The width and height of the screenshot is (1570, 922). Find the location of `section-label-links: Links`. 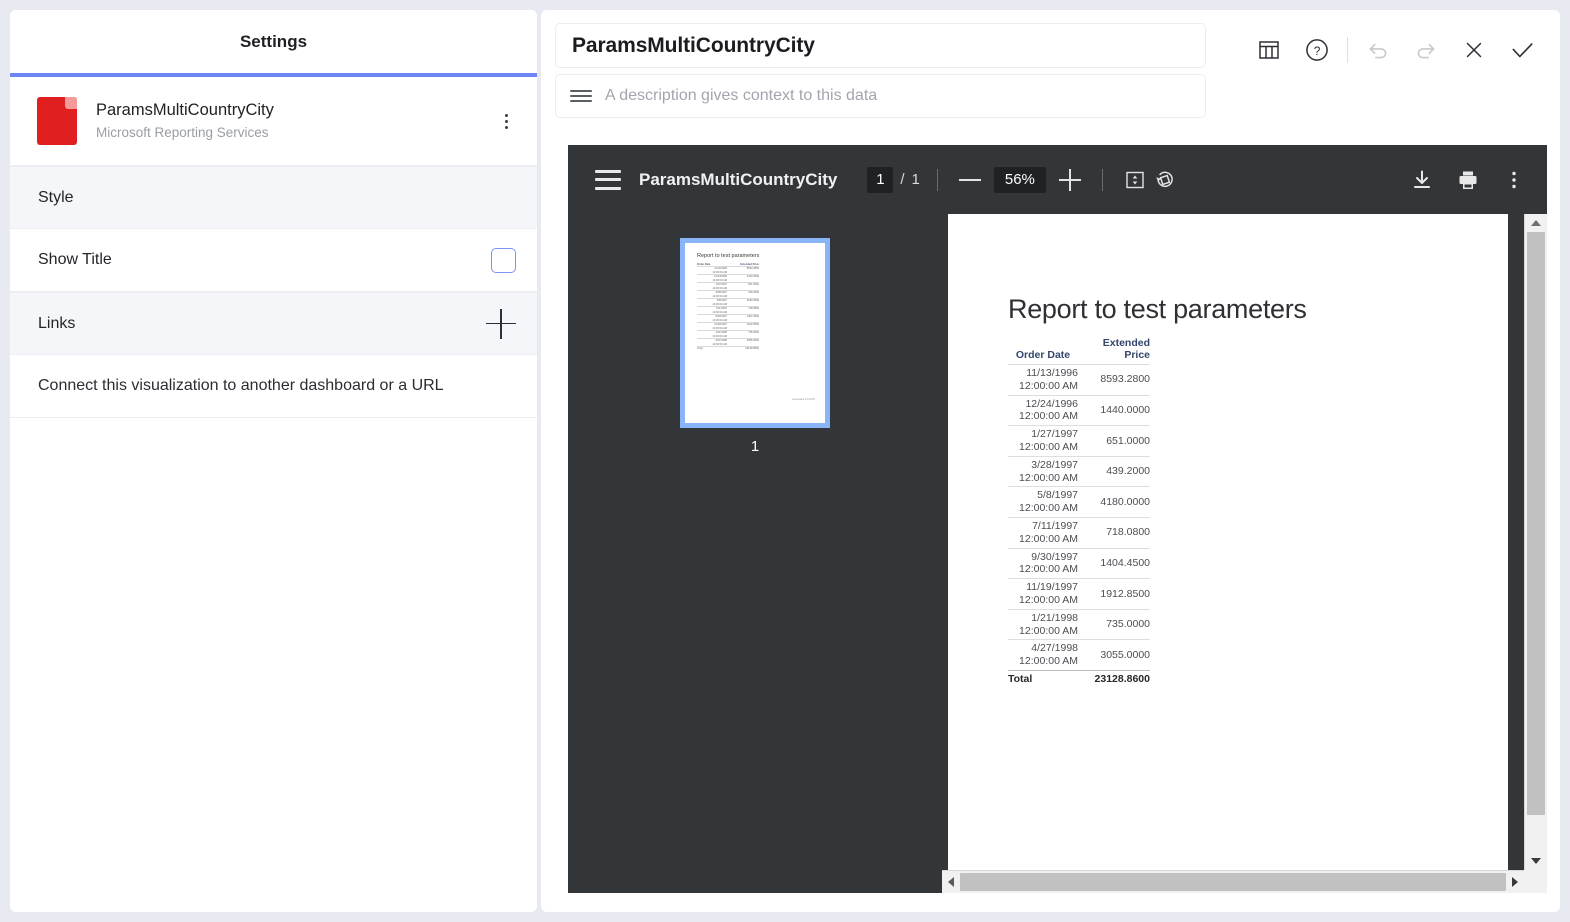

section-label-links: Links is located at coordinates (57, 323).